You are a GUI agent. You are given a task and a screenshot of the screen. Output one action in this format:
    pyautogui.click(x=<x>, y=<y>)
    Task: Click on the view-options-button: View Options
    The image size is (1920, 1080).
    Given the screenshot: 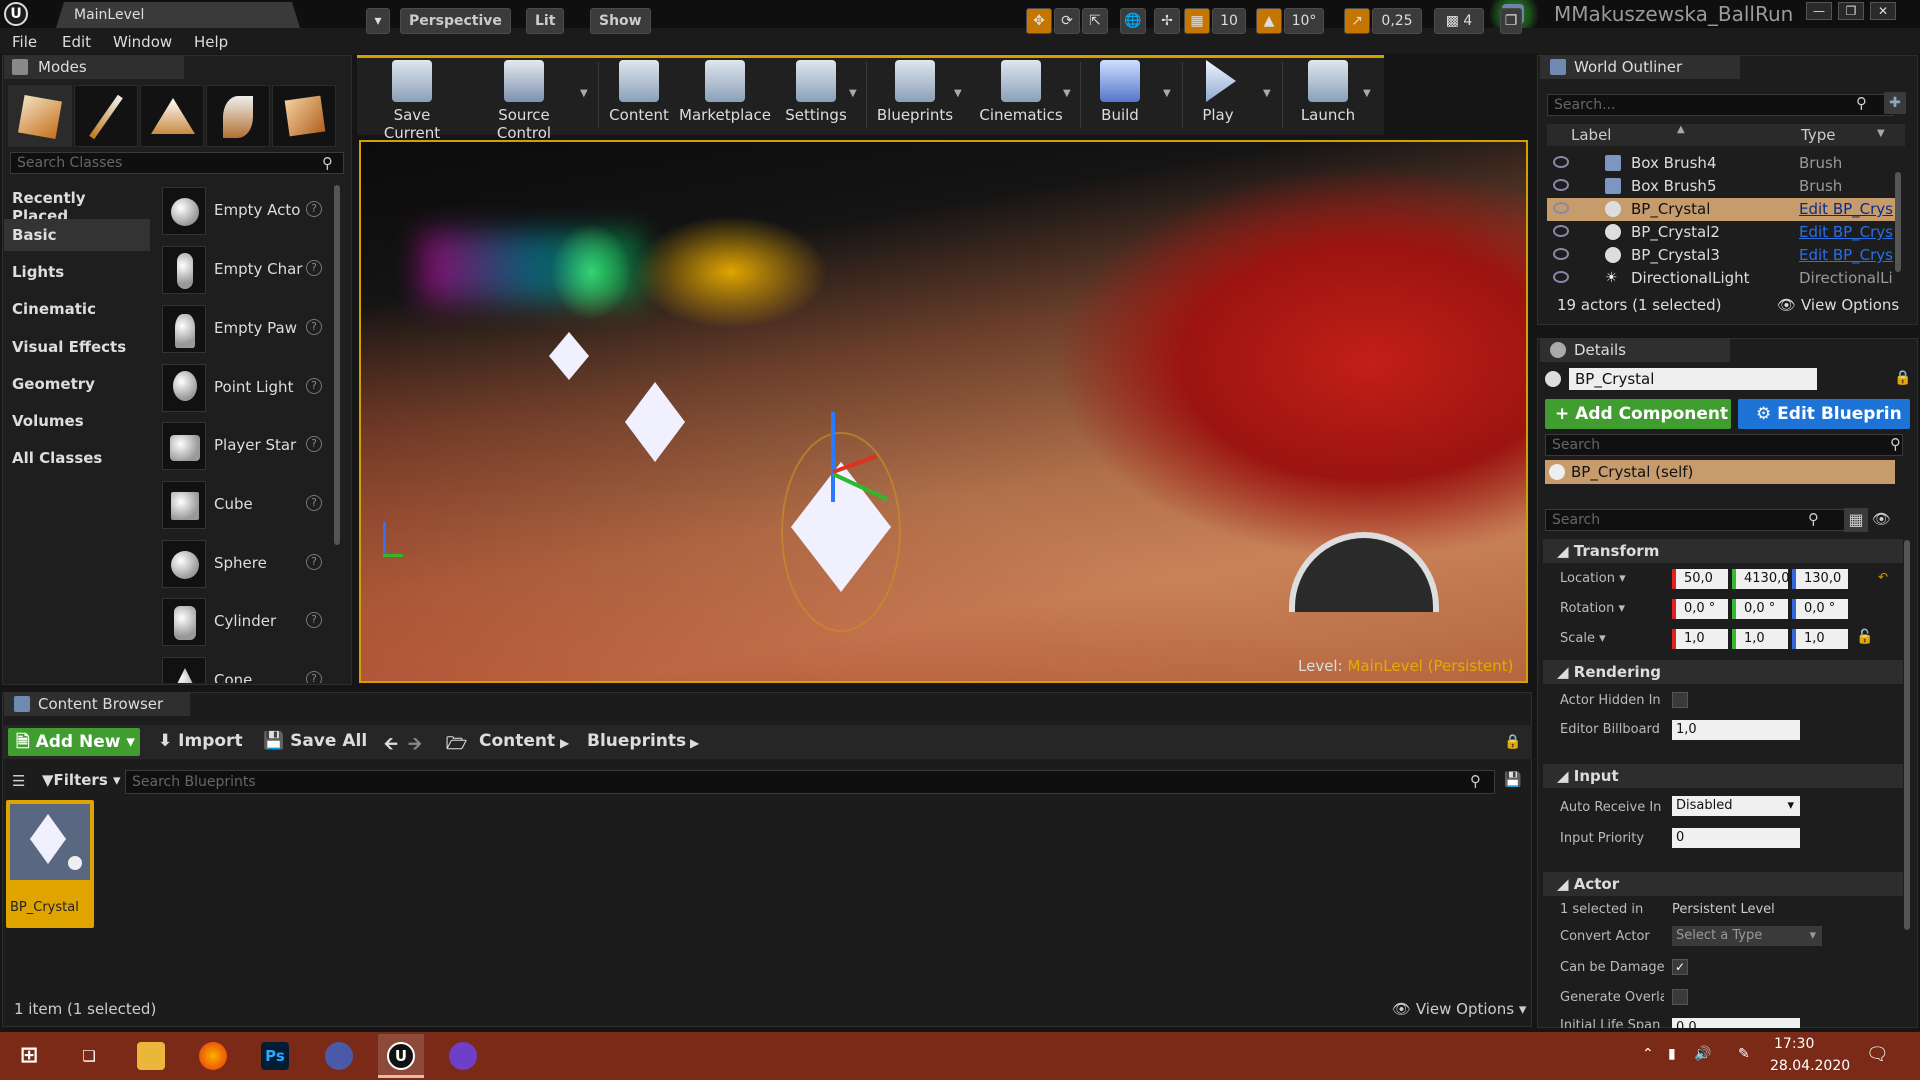 What is the action you would take?
    pyautogui.click(x=1850, y=305)
    